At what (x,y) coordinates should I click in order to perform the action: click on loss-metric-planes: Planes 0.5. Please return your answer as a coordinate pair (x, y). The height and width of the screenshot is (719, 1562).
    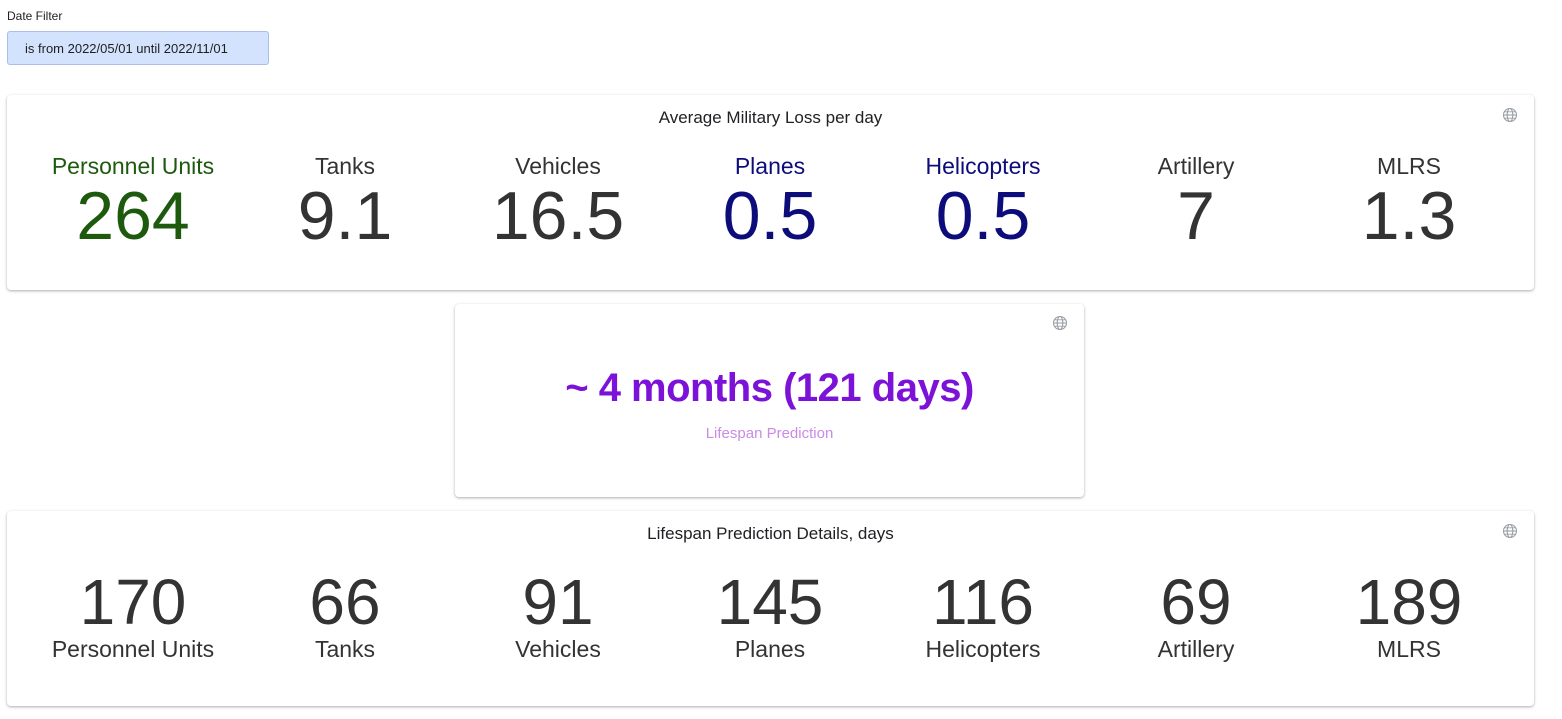
    Looking at the image, I should click on (770, 202).